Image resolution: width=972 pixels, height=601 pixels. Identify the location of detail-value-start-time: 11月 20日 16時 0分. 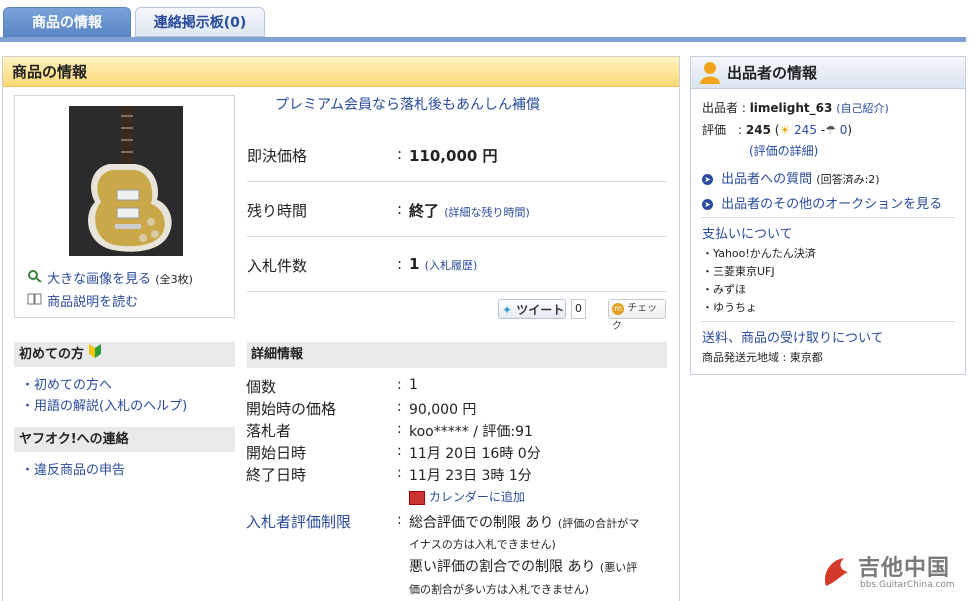
(475, 454).